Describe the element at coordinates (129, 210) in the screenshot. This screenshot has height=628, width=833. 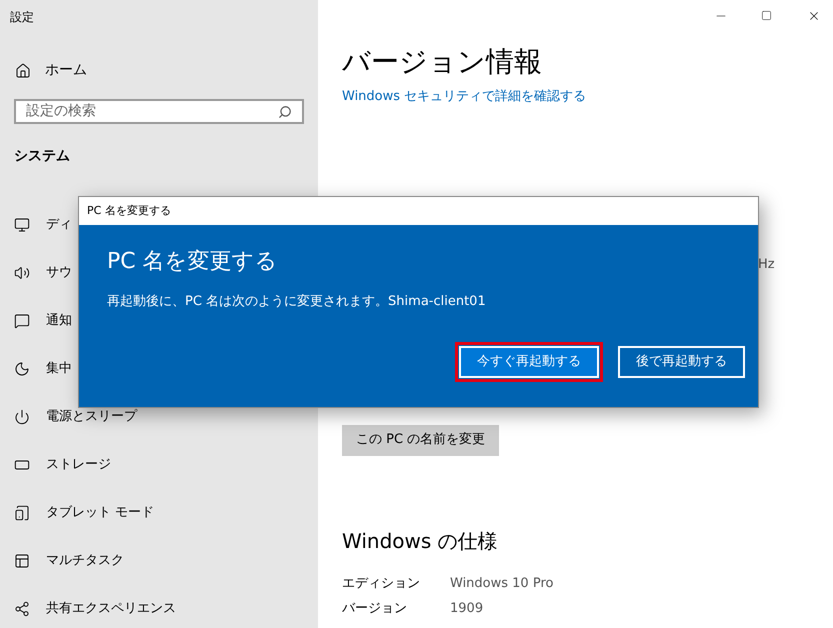
I see `dialog-title: PC 名を変更する` at that location.